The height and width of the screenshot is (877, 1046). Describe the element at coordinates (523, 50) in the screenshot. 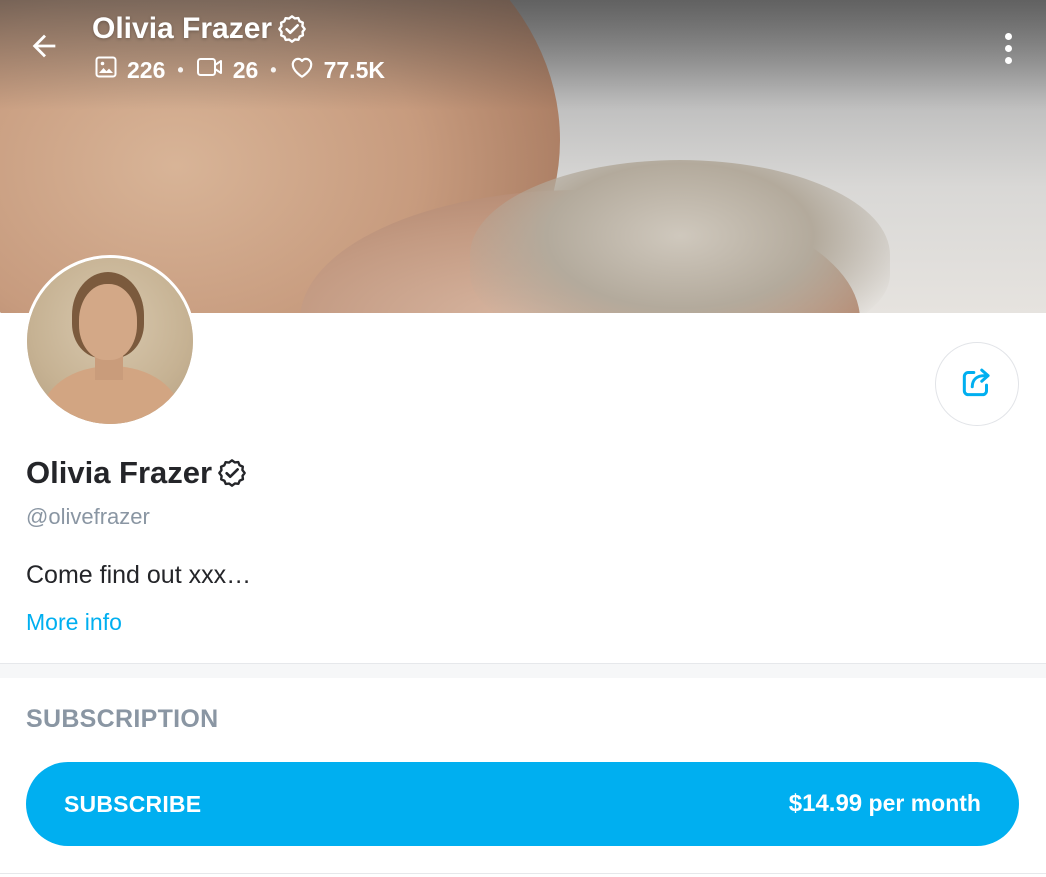

I see `top-bar: Olivia Frazer 226 • 26 • 77.5K` at that location.